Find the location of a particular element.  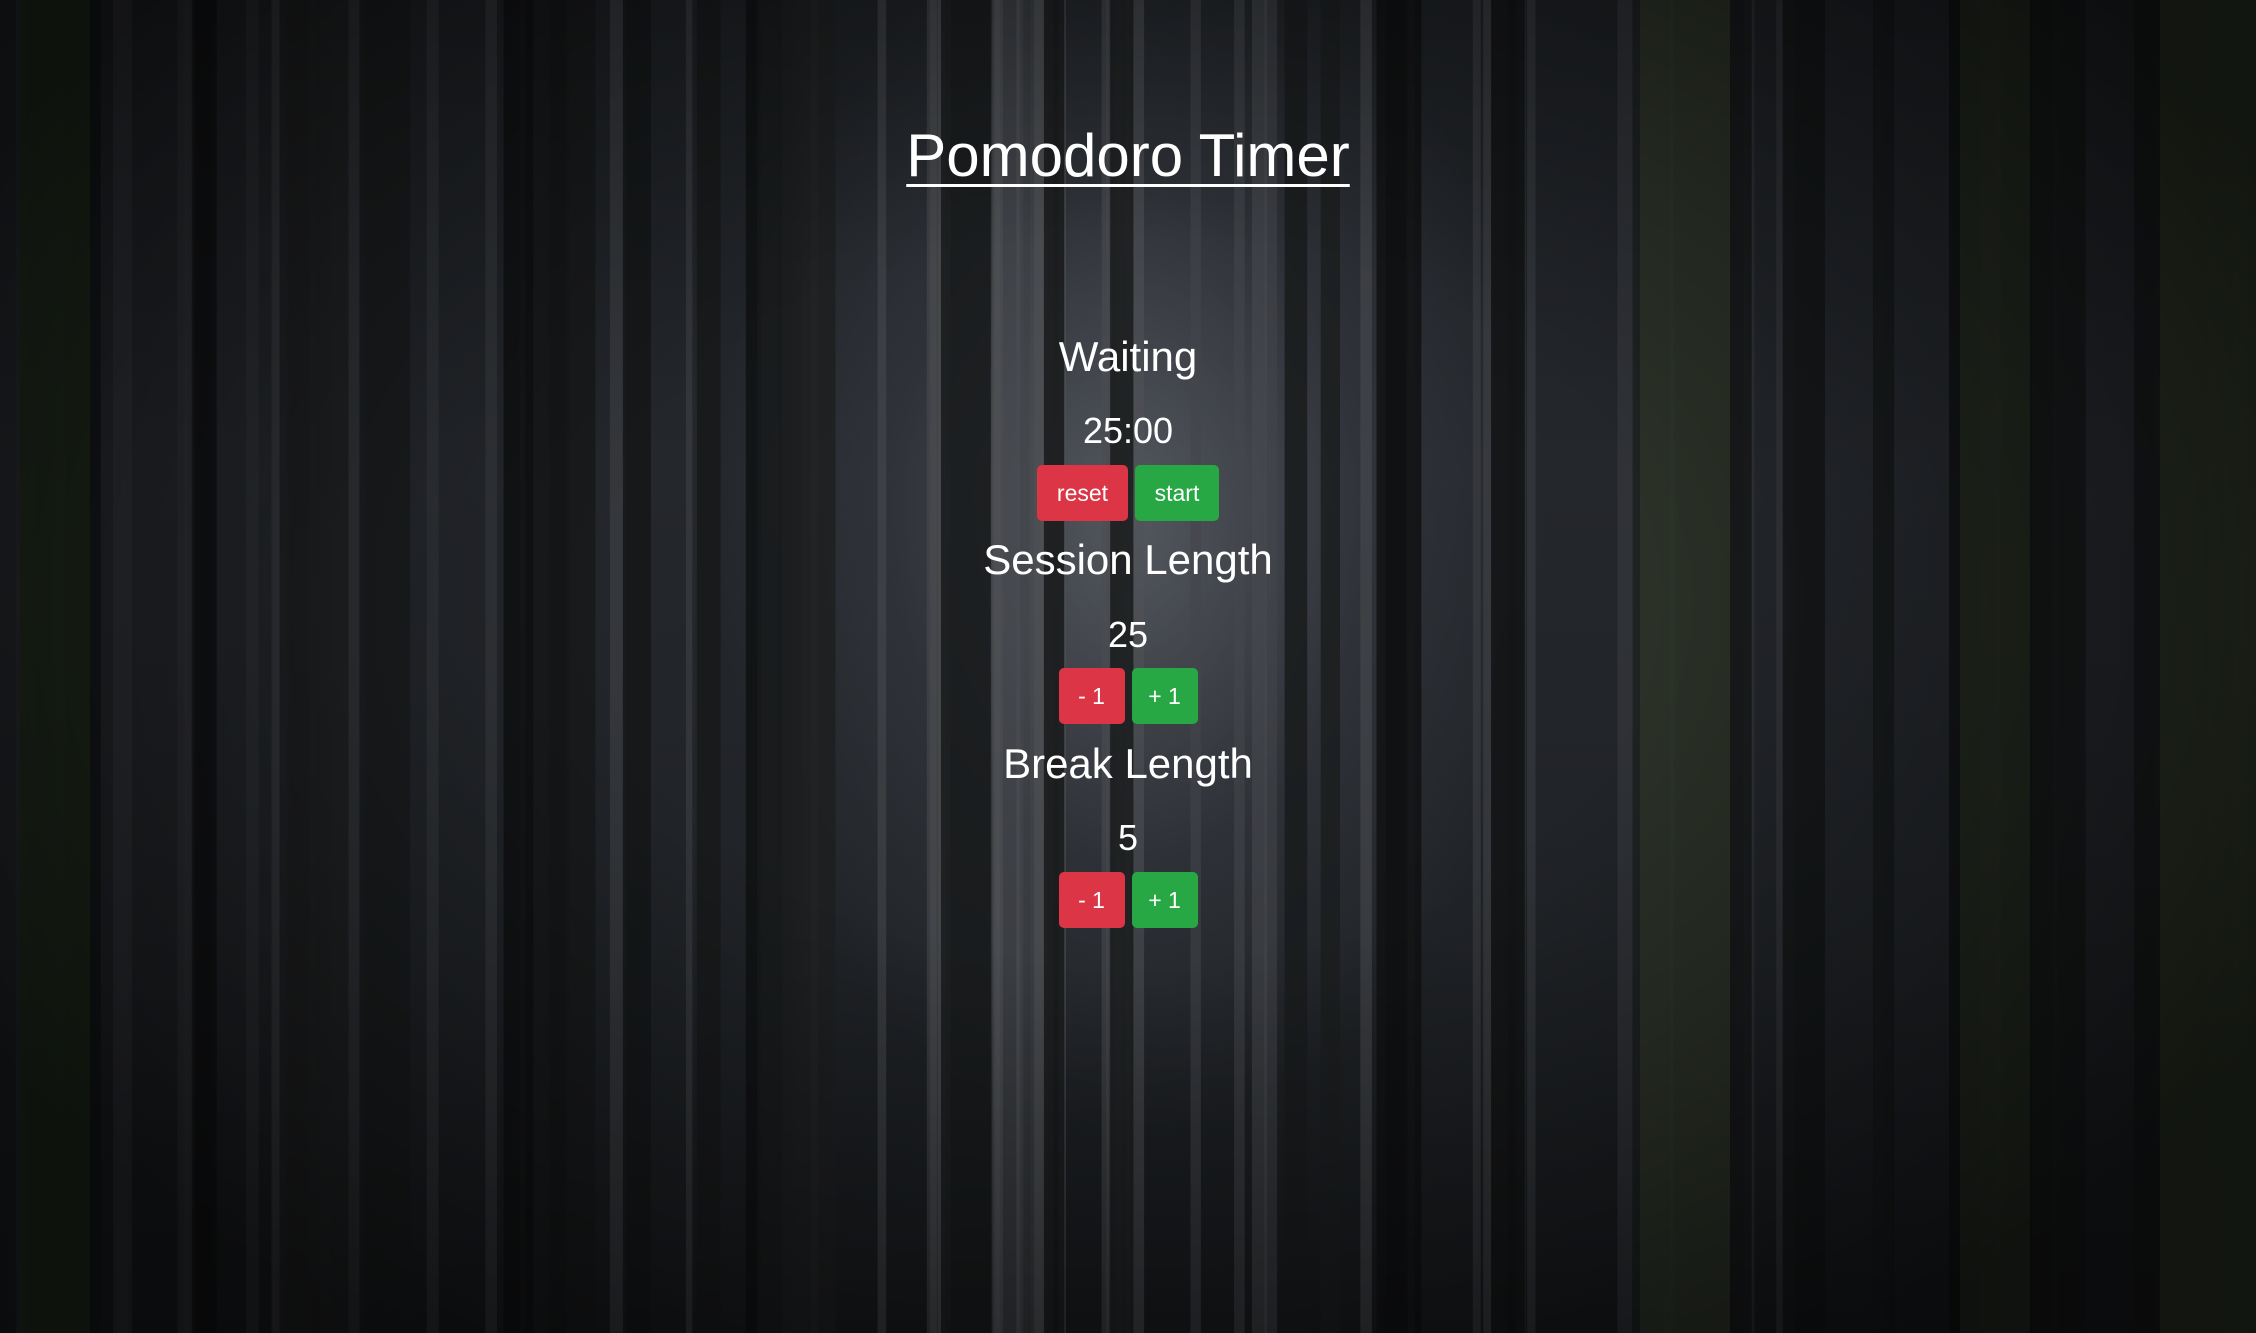

break-length-controls: - 1 + 1 is located at coordinates (1128, 900).